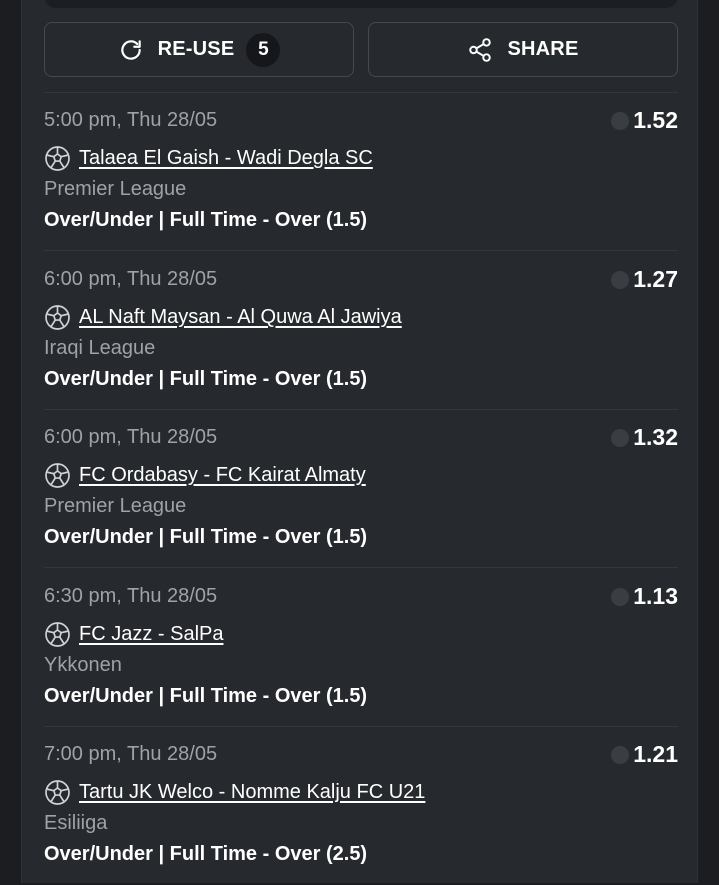  I want to click on bet-odds: 1.32, so click(655, 437).